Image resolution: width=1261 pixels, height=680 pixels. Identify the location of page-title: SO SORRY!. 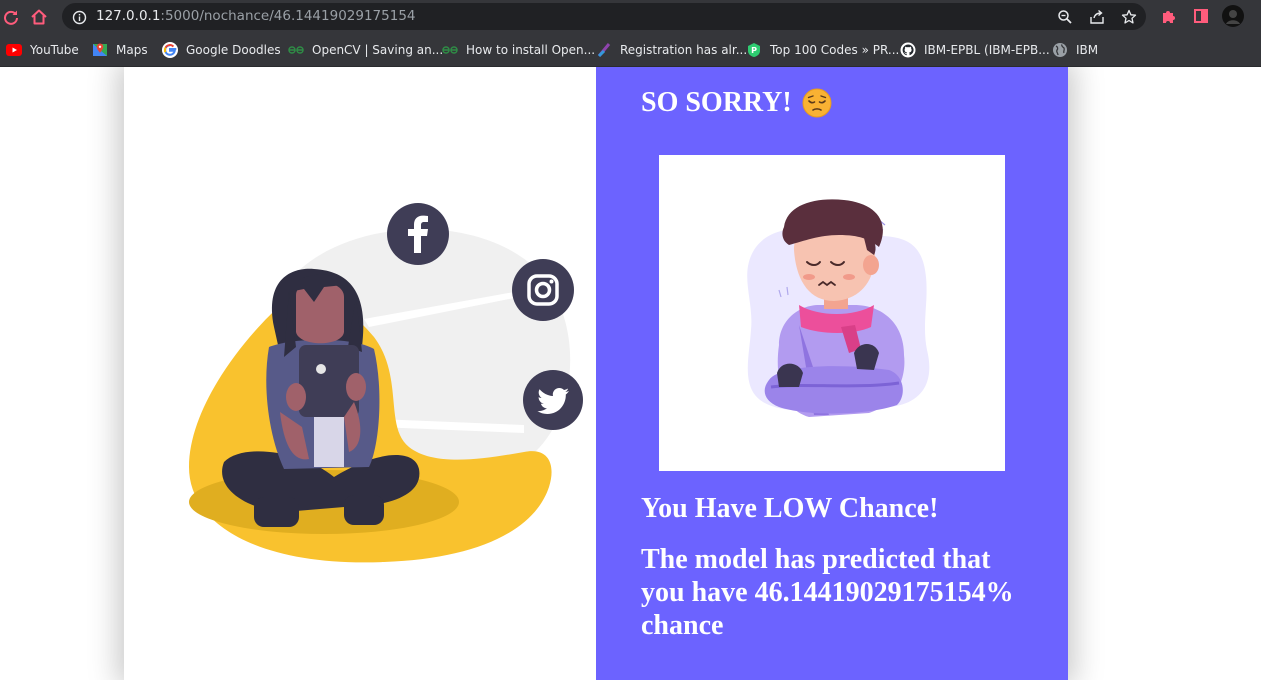
(736, 103).